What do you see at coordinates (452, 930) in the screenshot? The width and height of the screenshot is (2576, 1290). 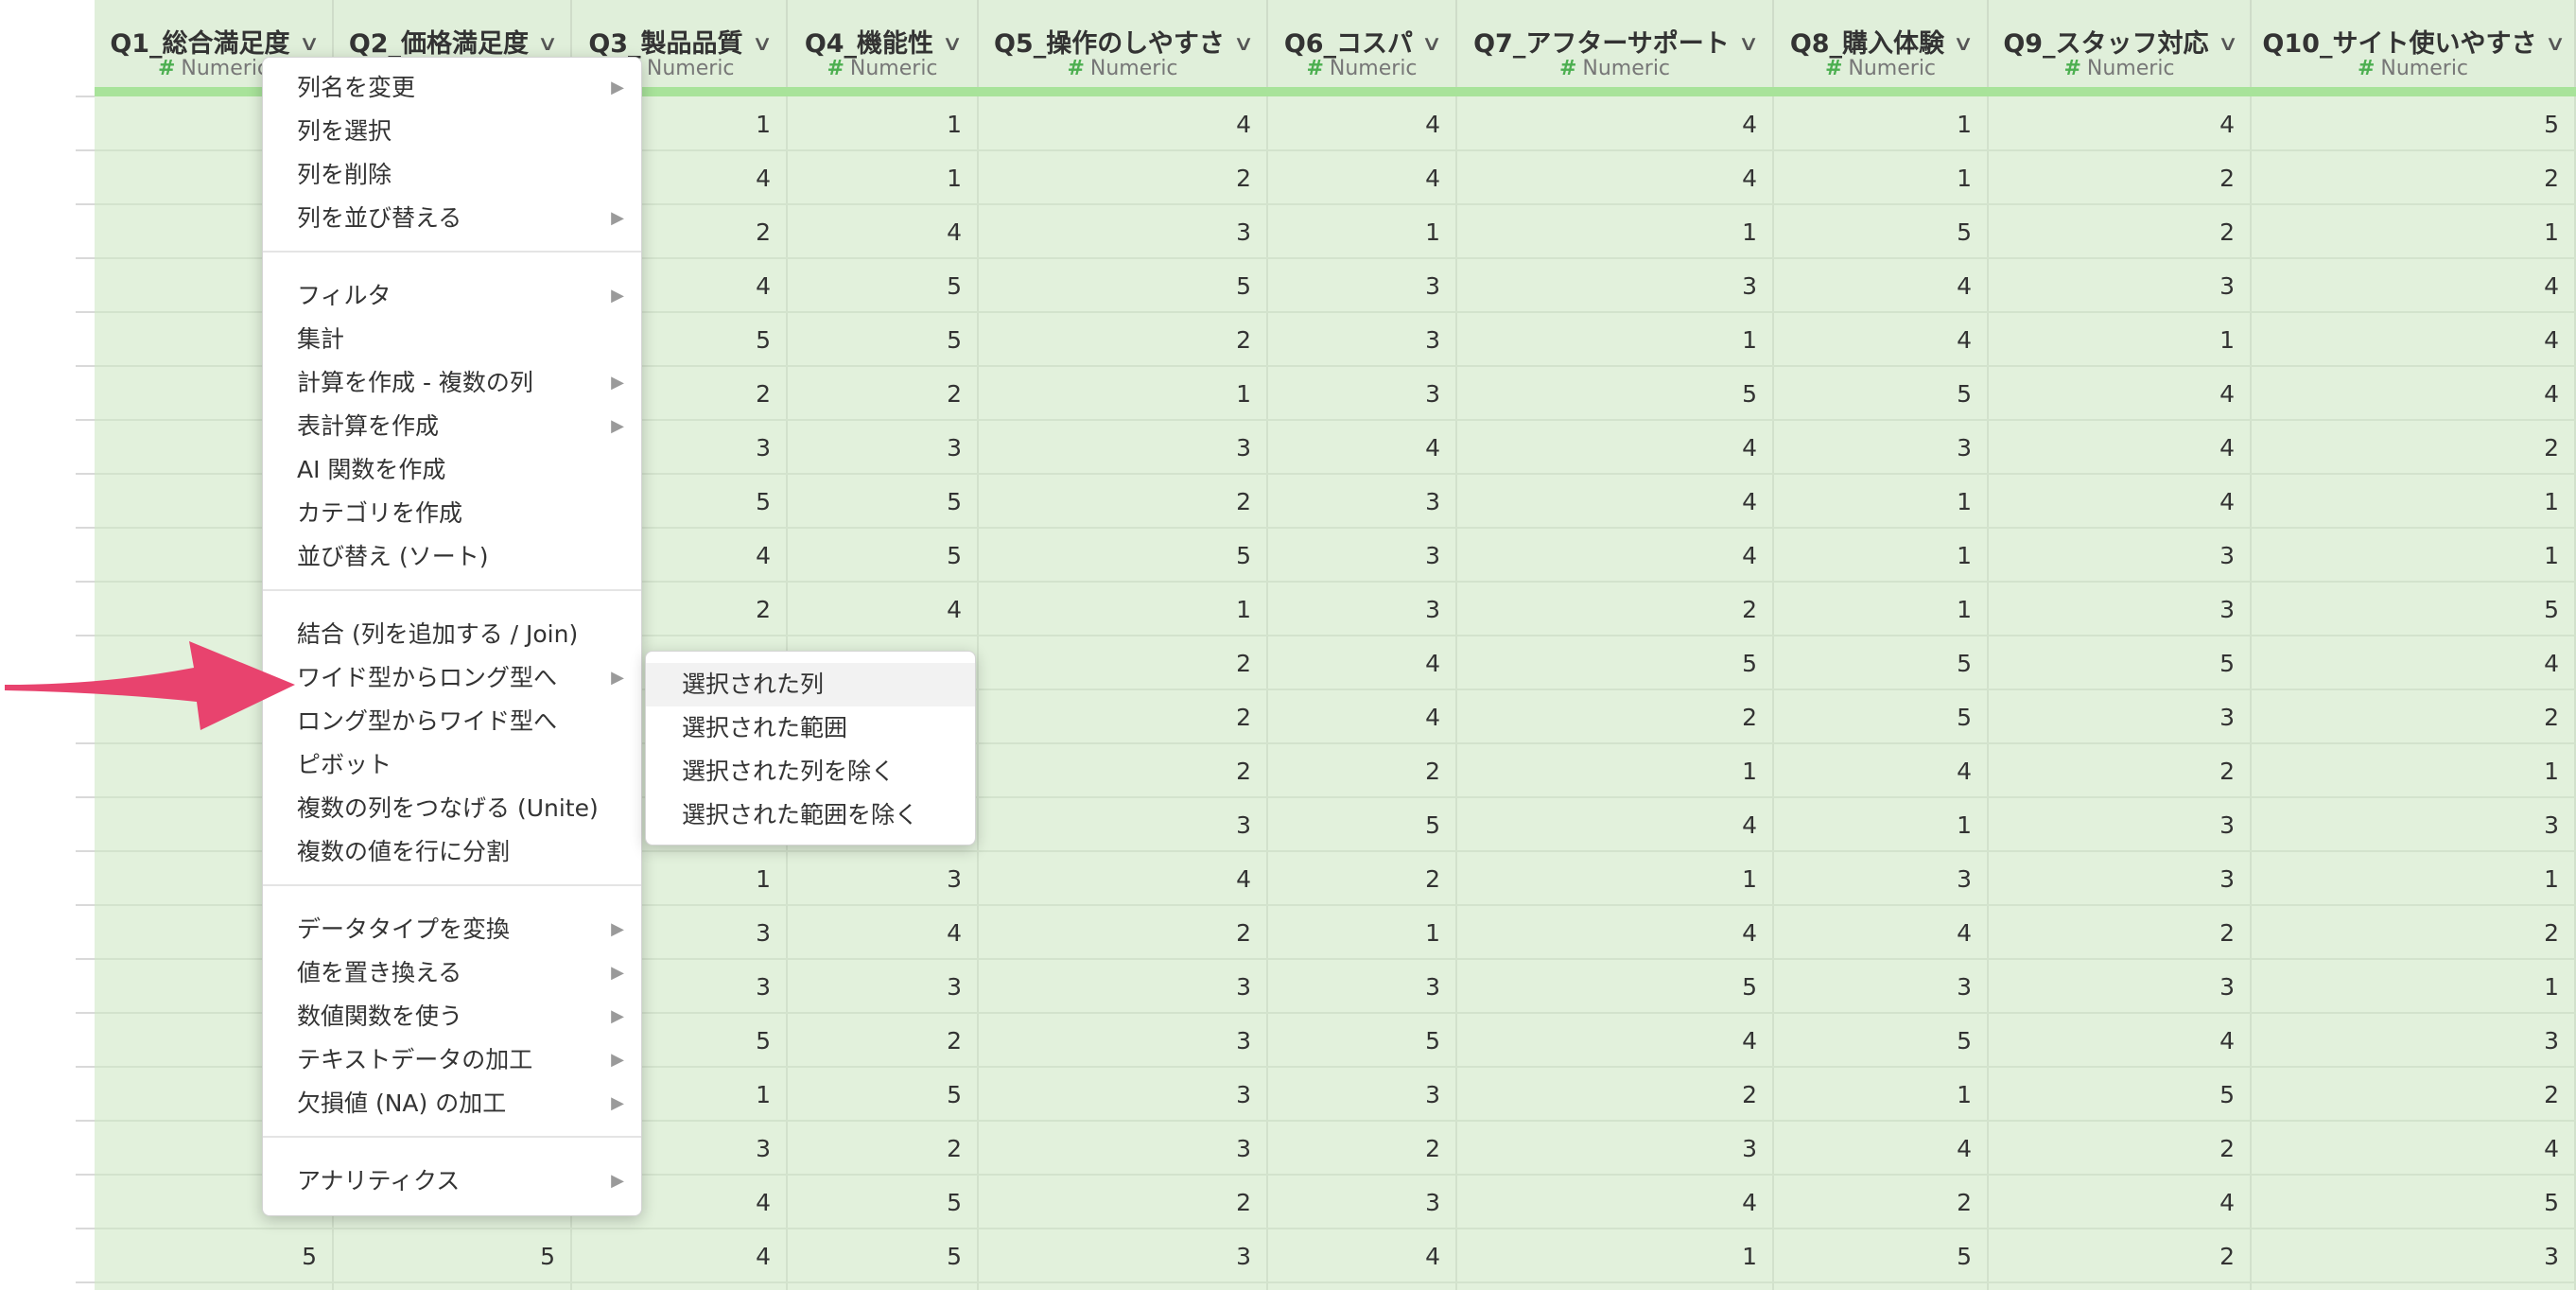 I see `menu-item: データタイプを変換 ▶` at bounding box center [452, 930].